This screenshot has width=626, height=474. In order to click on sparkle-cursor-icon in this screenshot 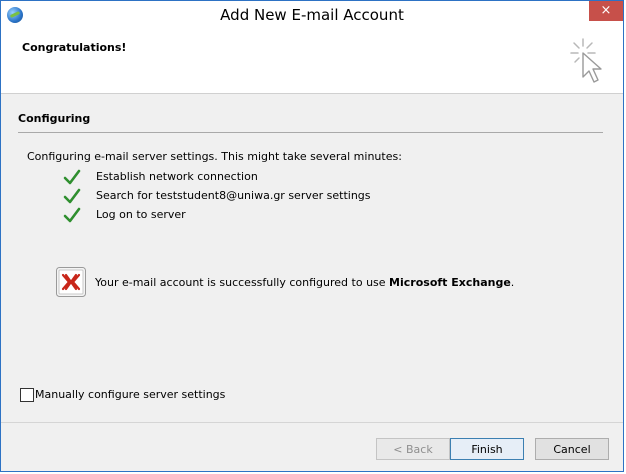, I will do `click(586, 60)`.